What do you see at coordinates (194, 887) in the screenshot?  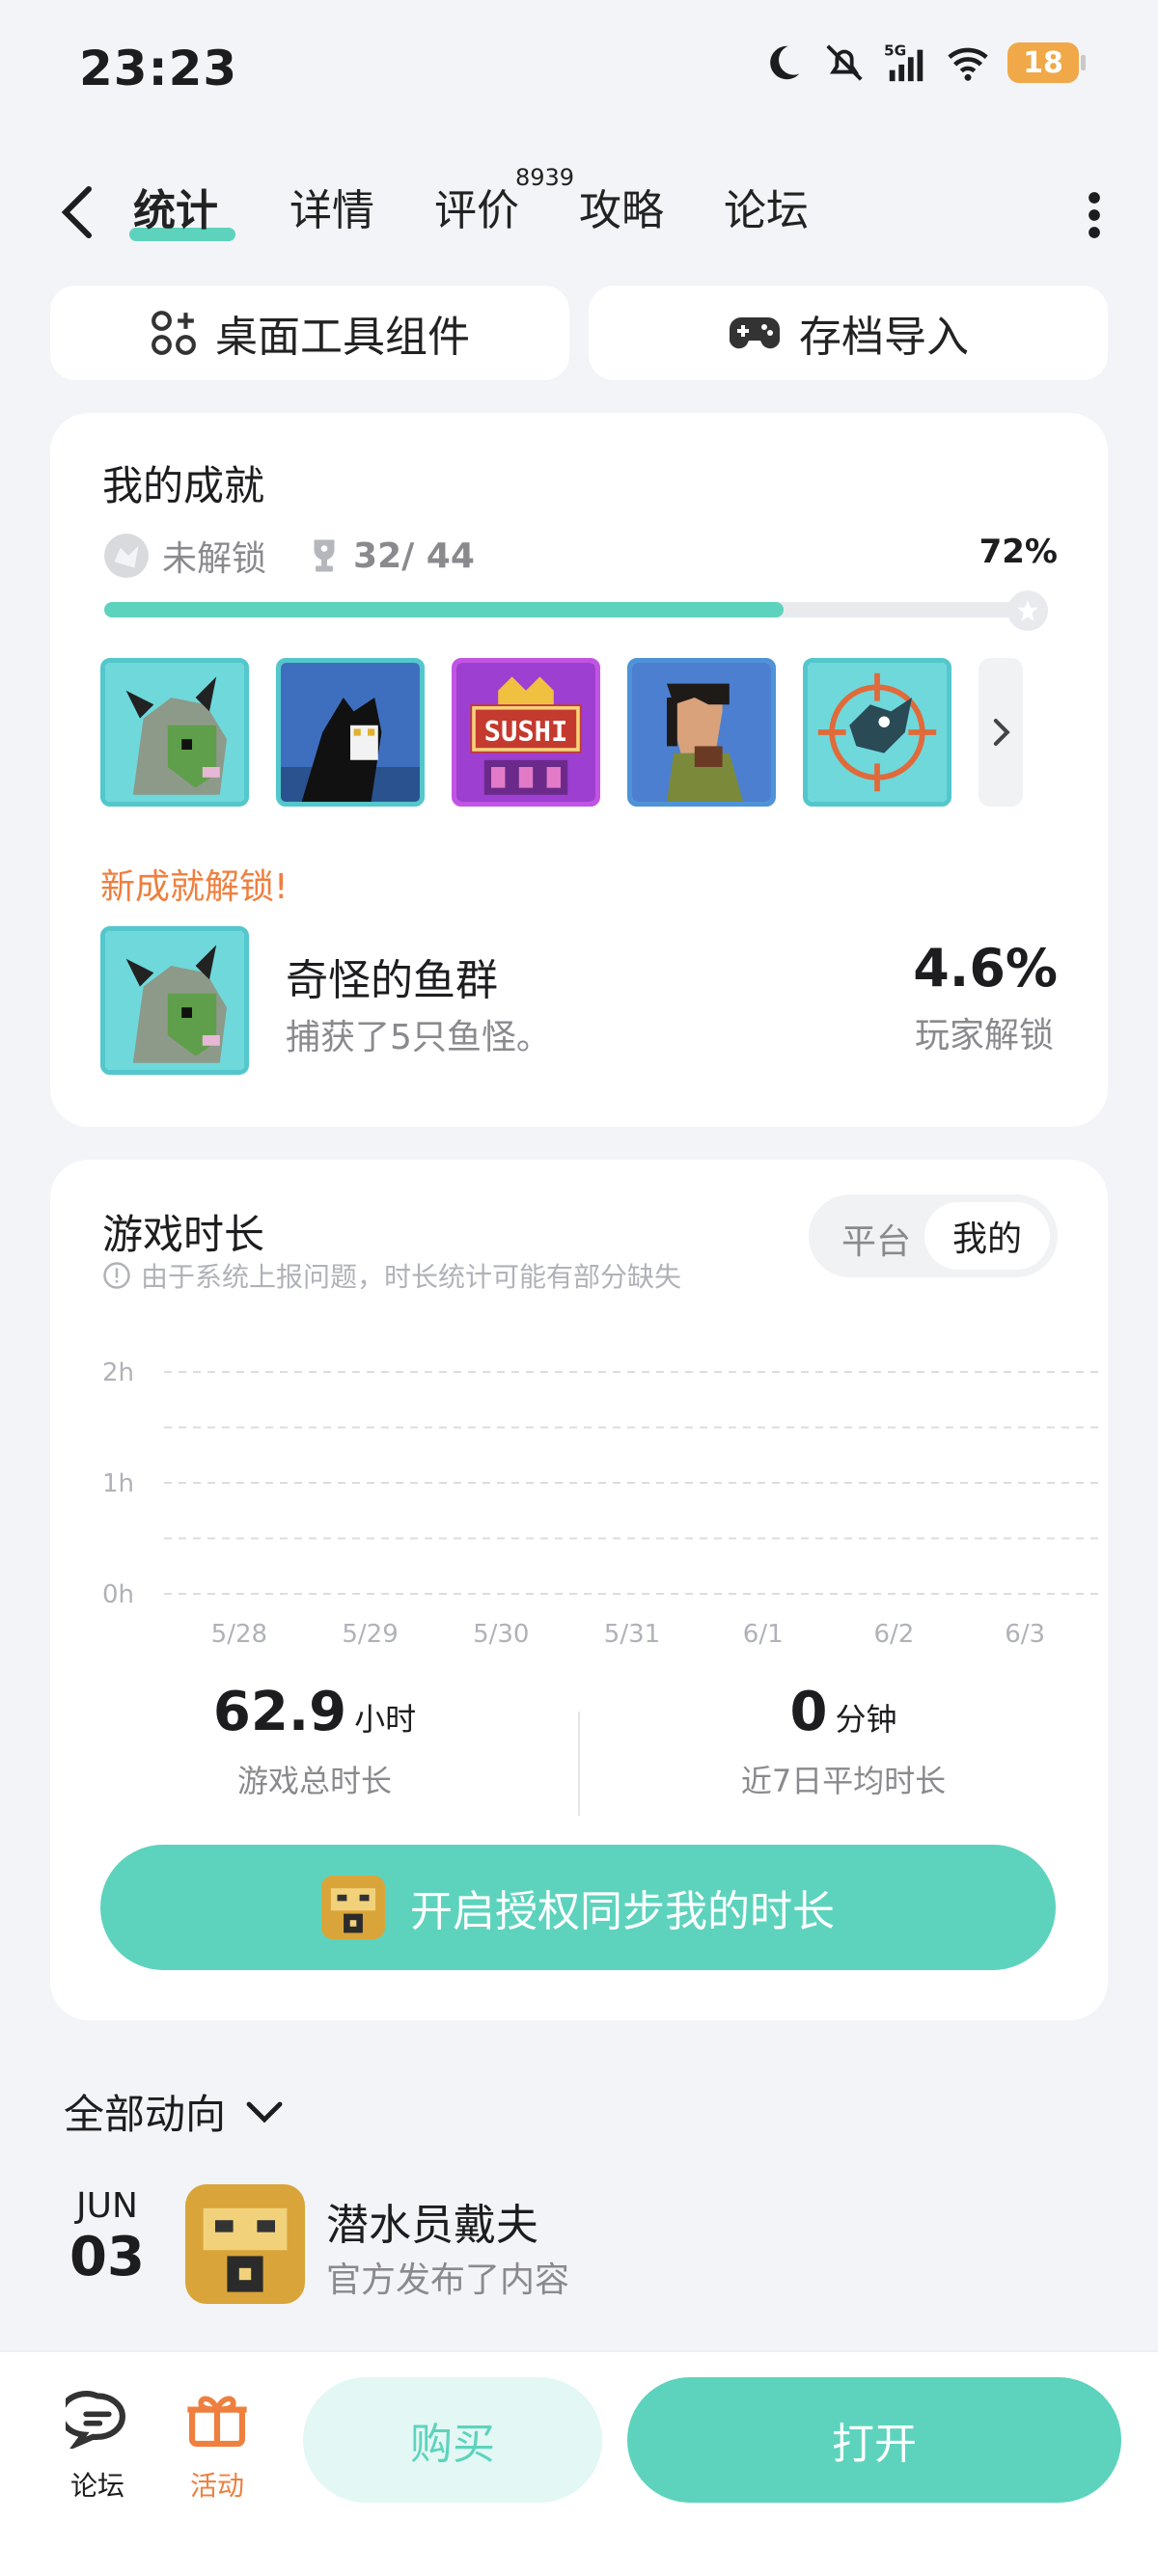 I see `new-unlock-label: 新成就解锁!` at bounding box center [194, 887].